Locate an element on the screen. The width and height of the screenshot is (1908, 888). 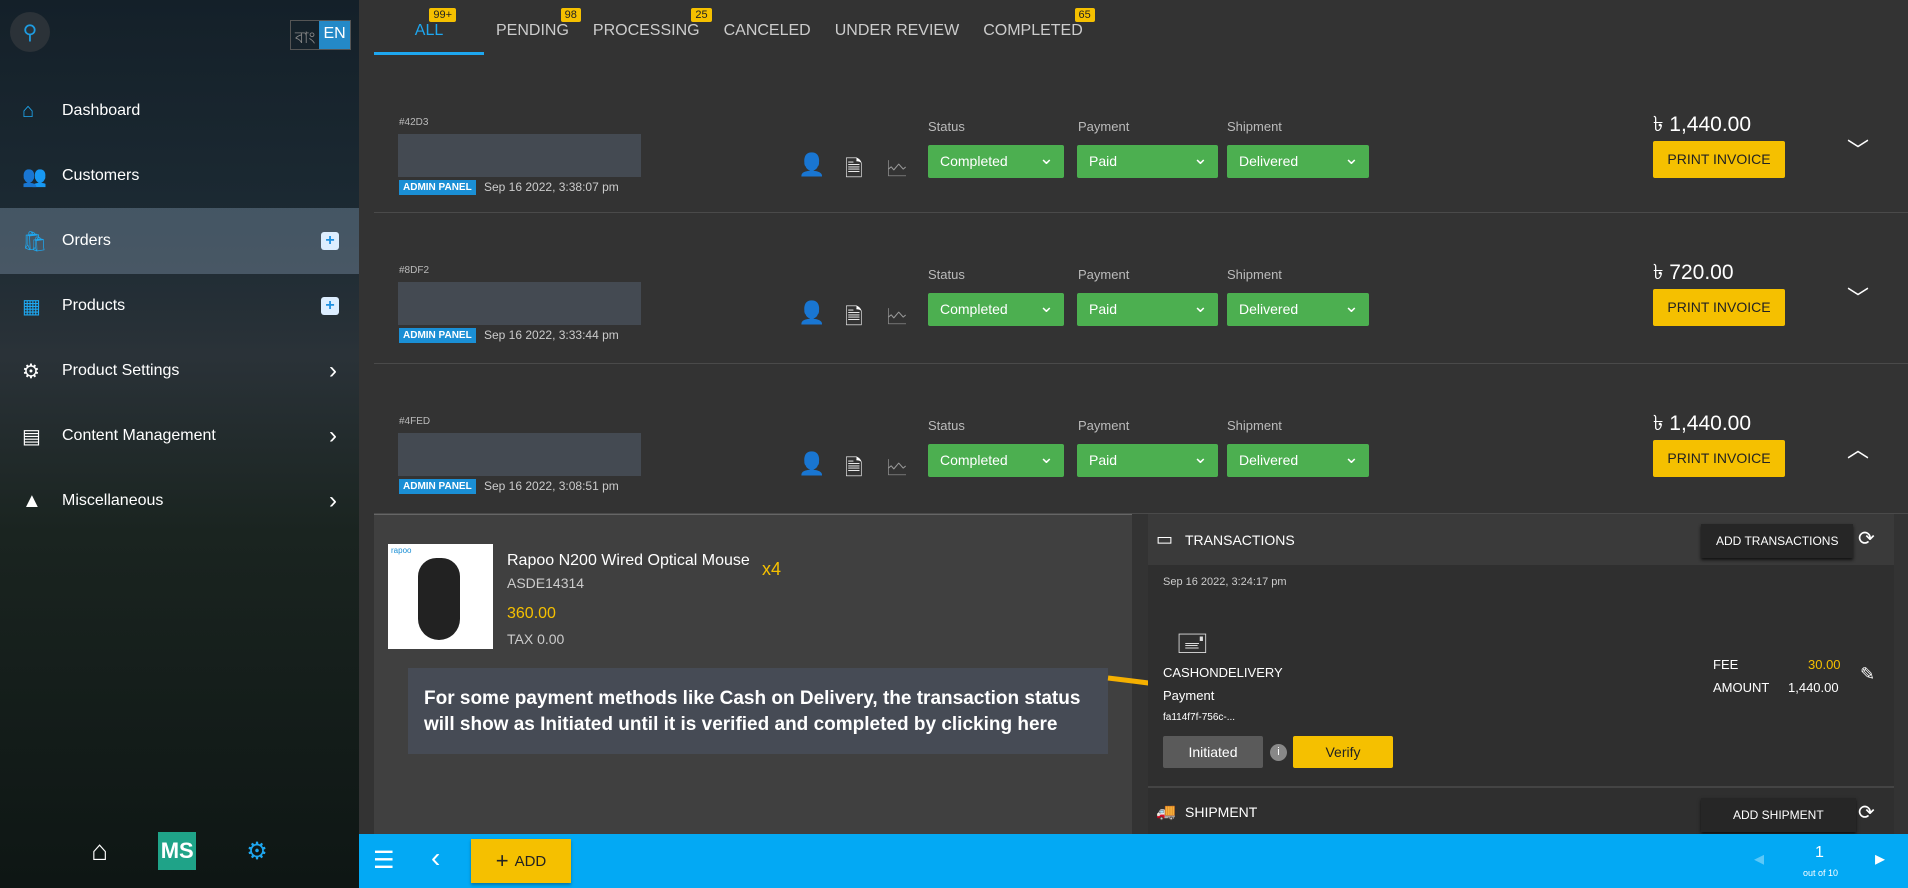
truck-icon: 🚚 is located at coordinates (1166, 812).